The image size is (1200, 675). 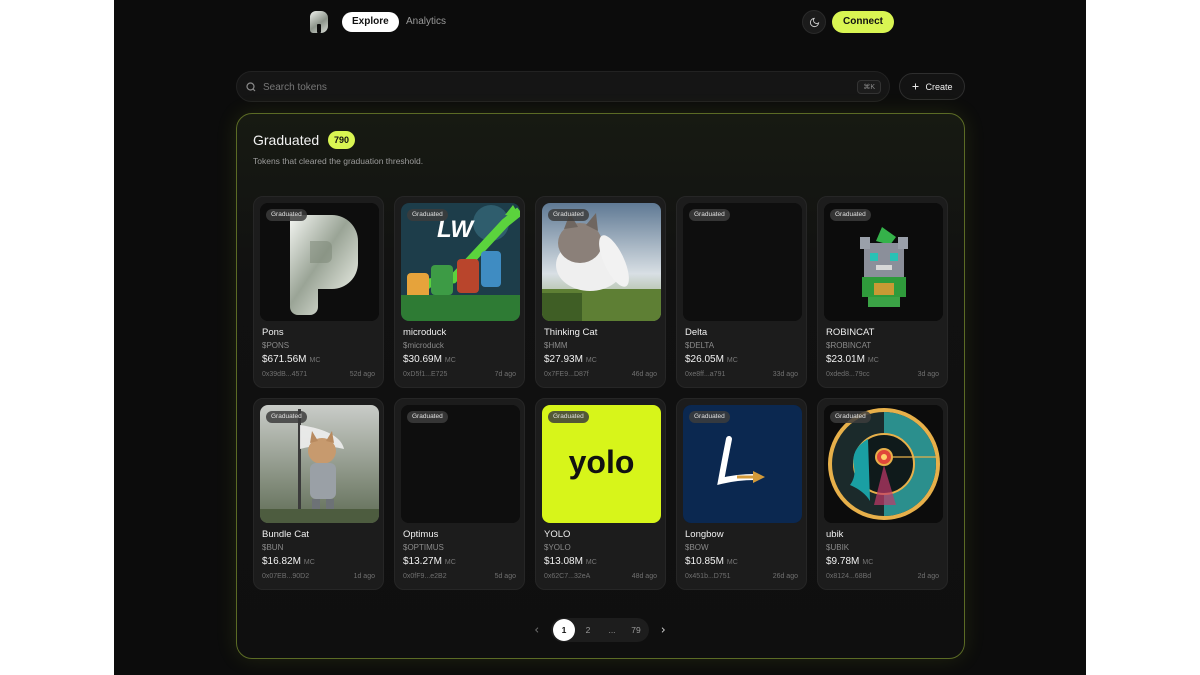 I want to click on token-symbol: $OPTIMUS, so click(x=423, y=547).